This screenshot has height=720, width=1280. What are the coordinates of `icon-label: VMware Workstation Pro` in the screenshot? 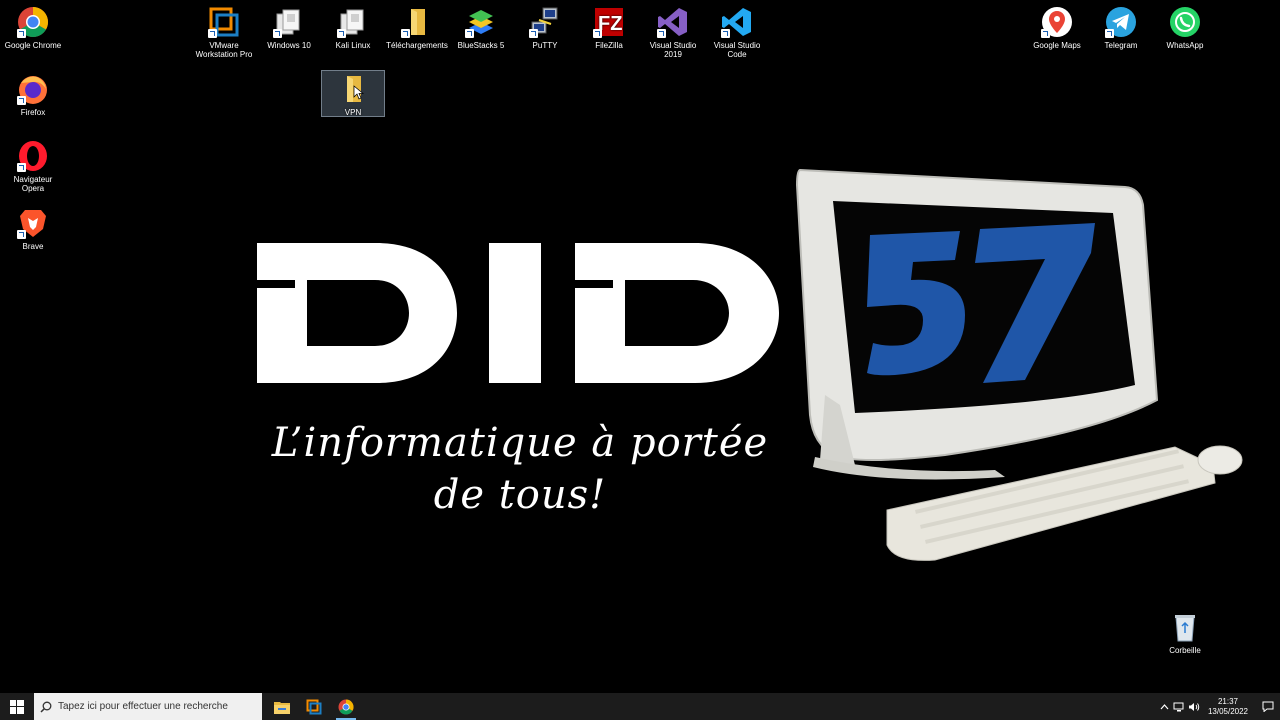 It's located at (224, 50).